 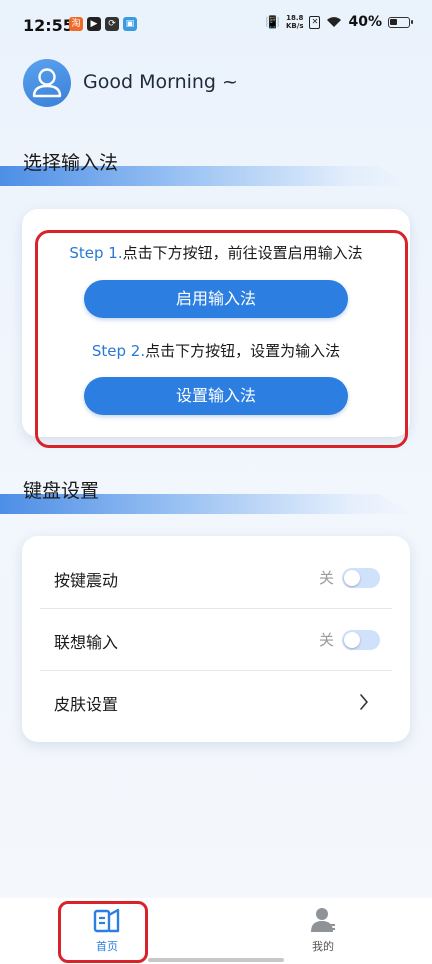 What do you see at coordinates (130, 24) in the screenshot?
I see `notification-image-icon: ▣` at bounding box center [130, 24].